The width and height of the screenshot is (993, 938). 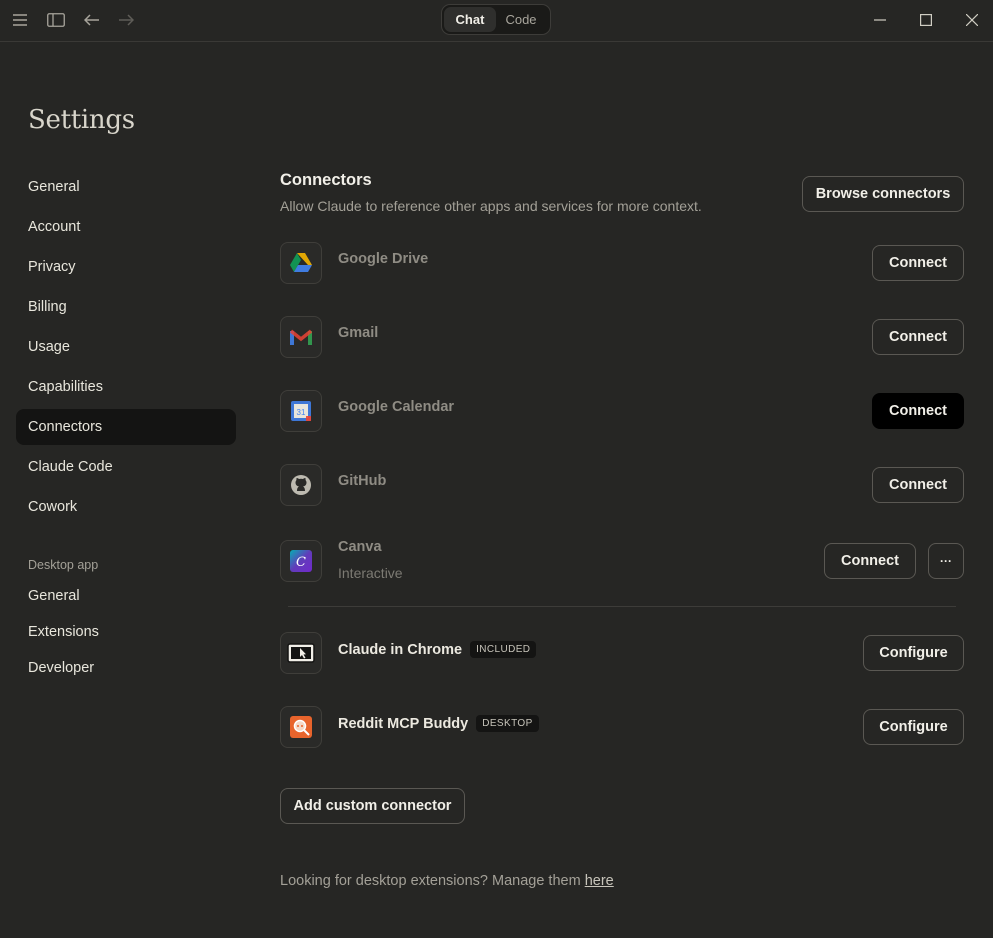 What do you see at coordinates (301, 653) in the screenshot?
I see `chrome-cursor-icon` at bounding box center [301, 653].